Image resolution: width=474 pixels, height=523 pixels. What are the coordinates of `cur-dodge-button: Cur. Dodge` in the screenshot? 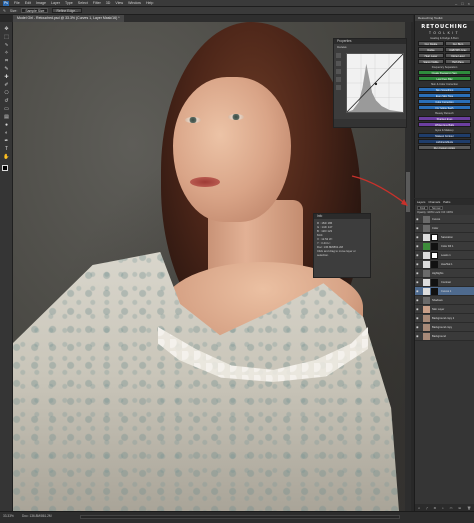 It's located at (431, 43).